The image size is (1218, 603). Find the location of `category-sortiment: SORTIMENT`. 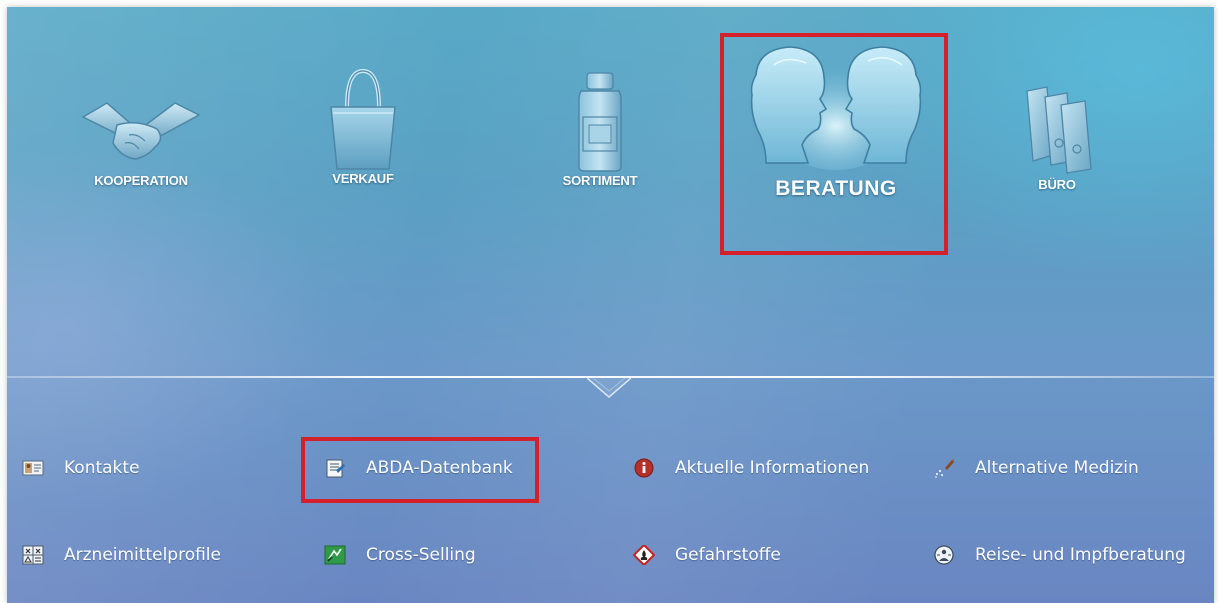

category-sortiment: SORTIMENT is located at coordinates (600, 128).